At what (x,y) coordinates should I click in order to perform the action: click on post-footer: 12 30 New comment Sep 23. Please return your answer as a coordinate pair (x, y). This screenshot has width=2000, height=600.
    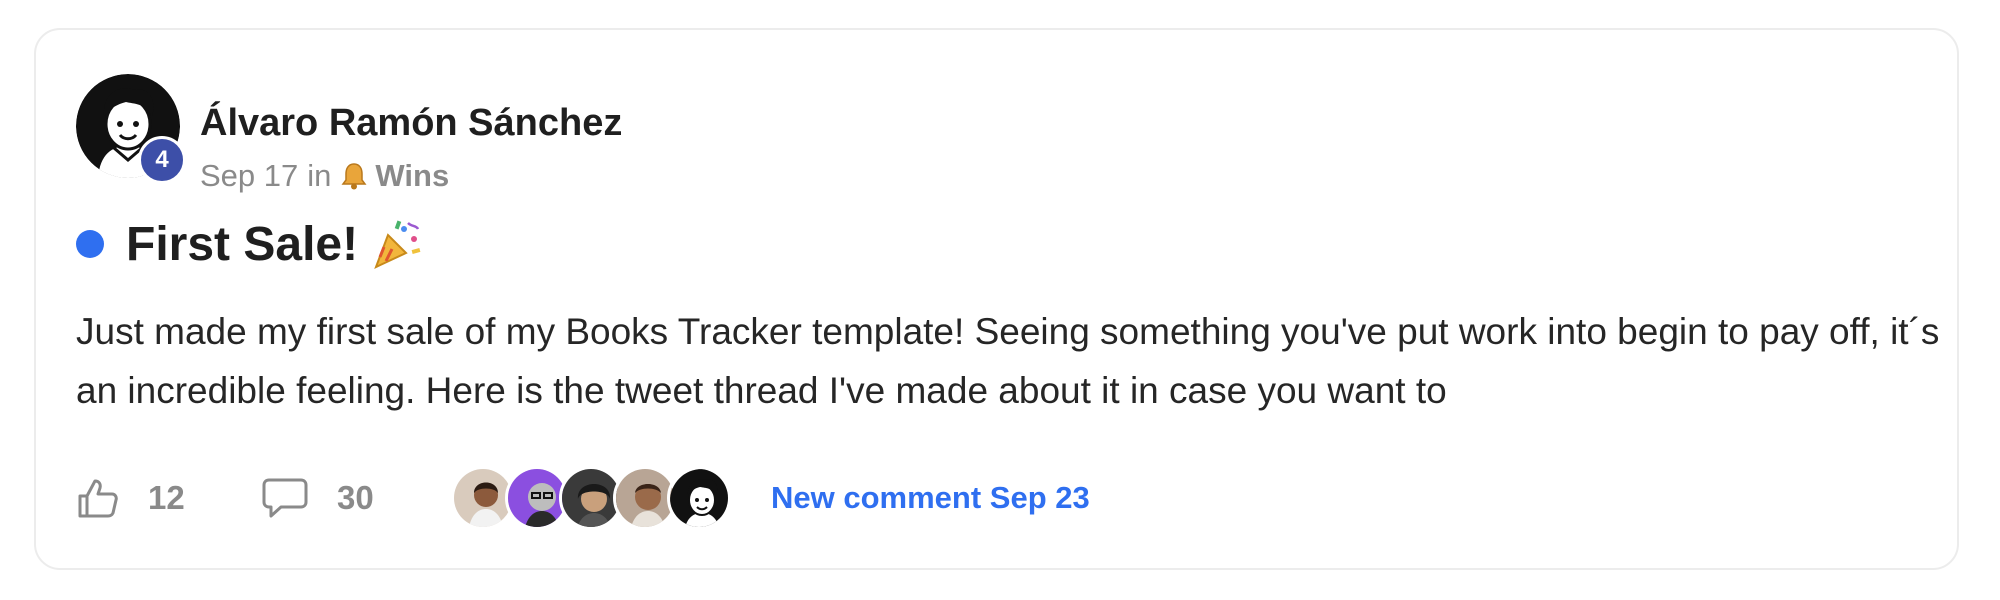
    Looking at the image, I should click on (976, 498).